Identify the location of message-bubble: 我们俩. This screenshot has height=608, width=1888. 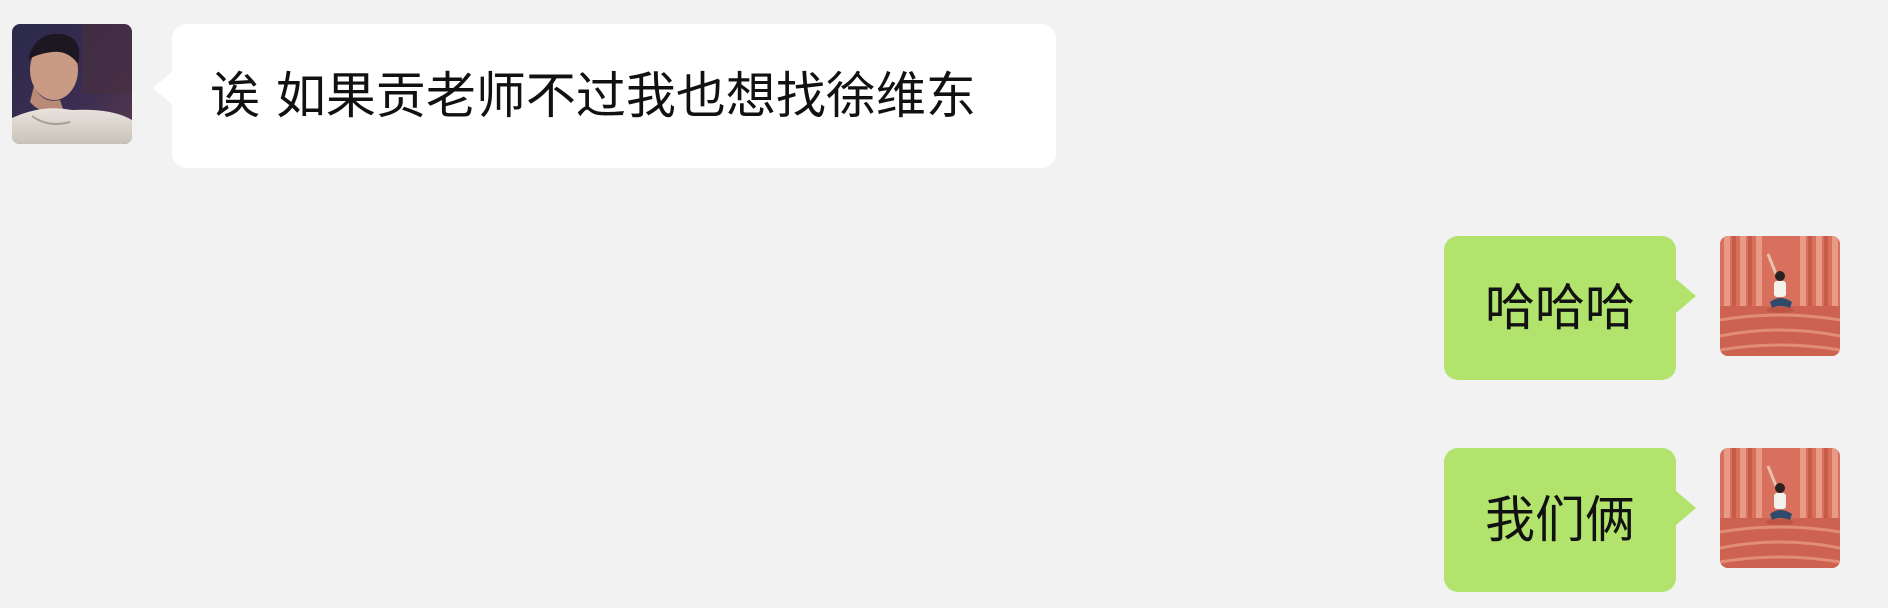
(1560, 520).